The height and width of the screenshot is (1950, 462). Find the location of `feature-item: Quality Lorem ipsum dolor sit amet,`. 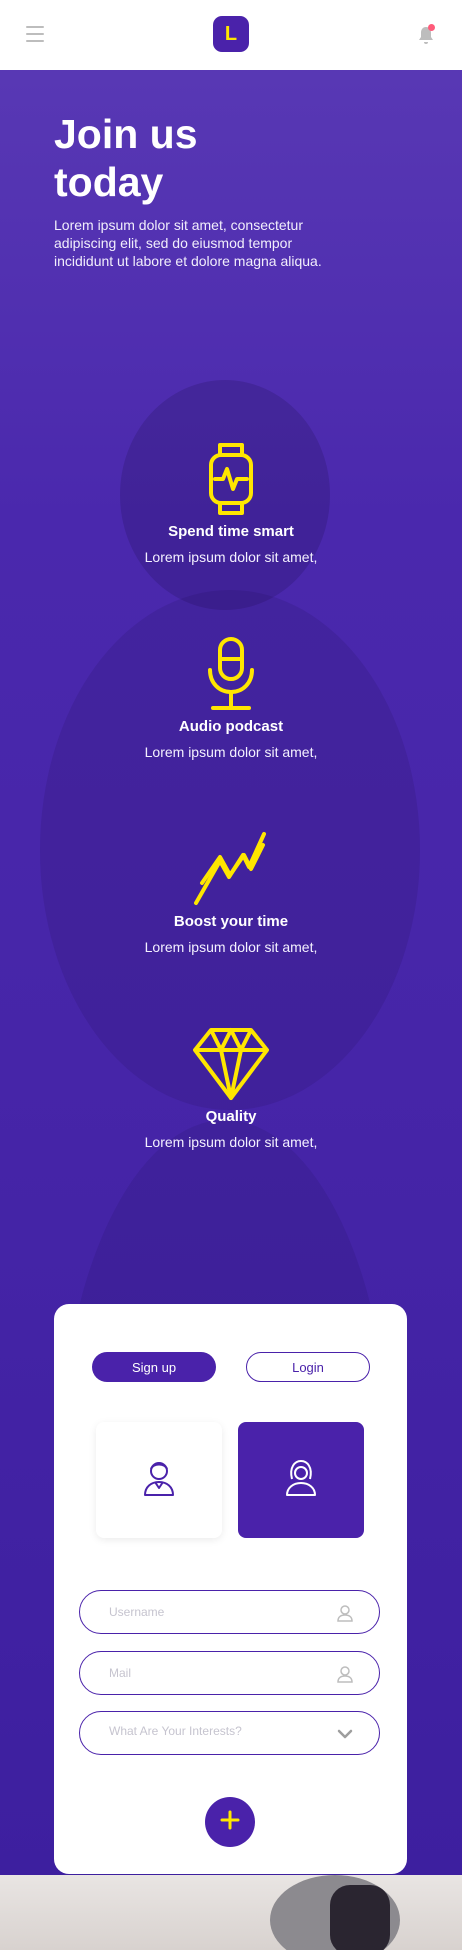

feature-item: Quality Lorem ipsum dolor sit amet, is located at coordinates (231, 1086).